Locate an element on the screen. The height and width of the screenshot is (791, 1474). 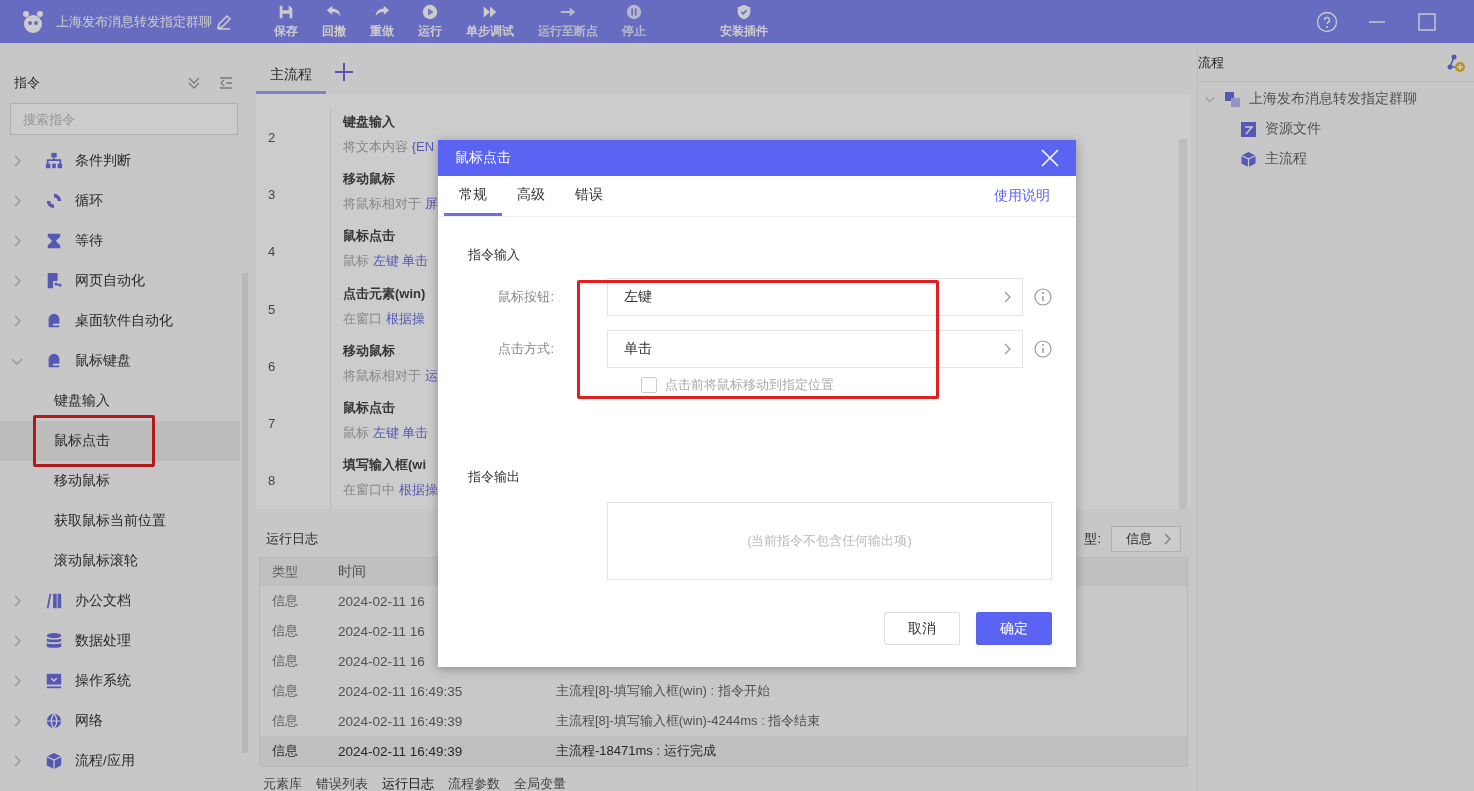
table-cell: 主流程[8]-填写输入框(win) : 指令开始 is located at coordinates (663, 691).